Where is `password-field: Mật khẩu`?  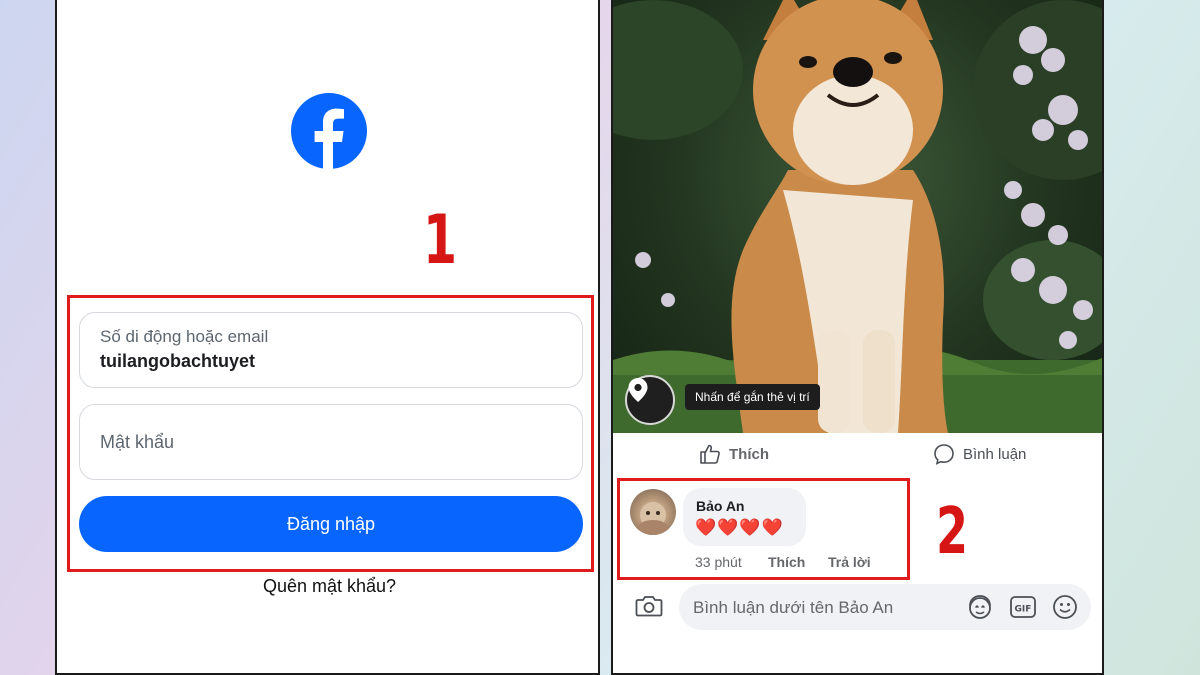
password-field: Mật khẩu is located at coordinates (331, 442).